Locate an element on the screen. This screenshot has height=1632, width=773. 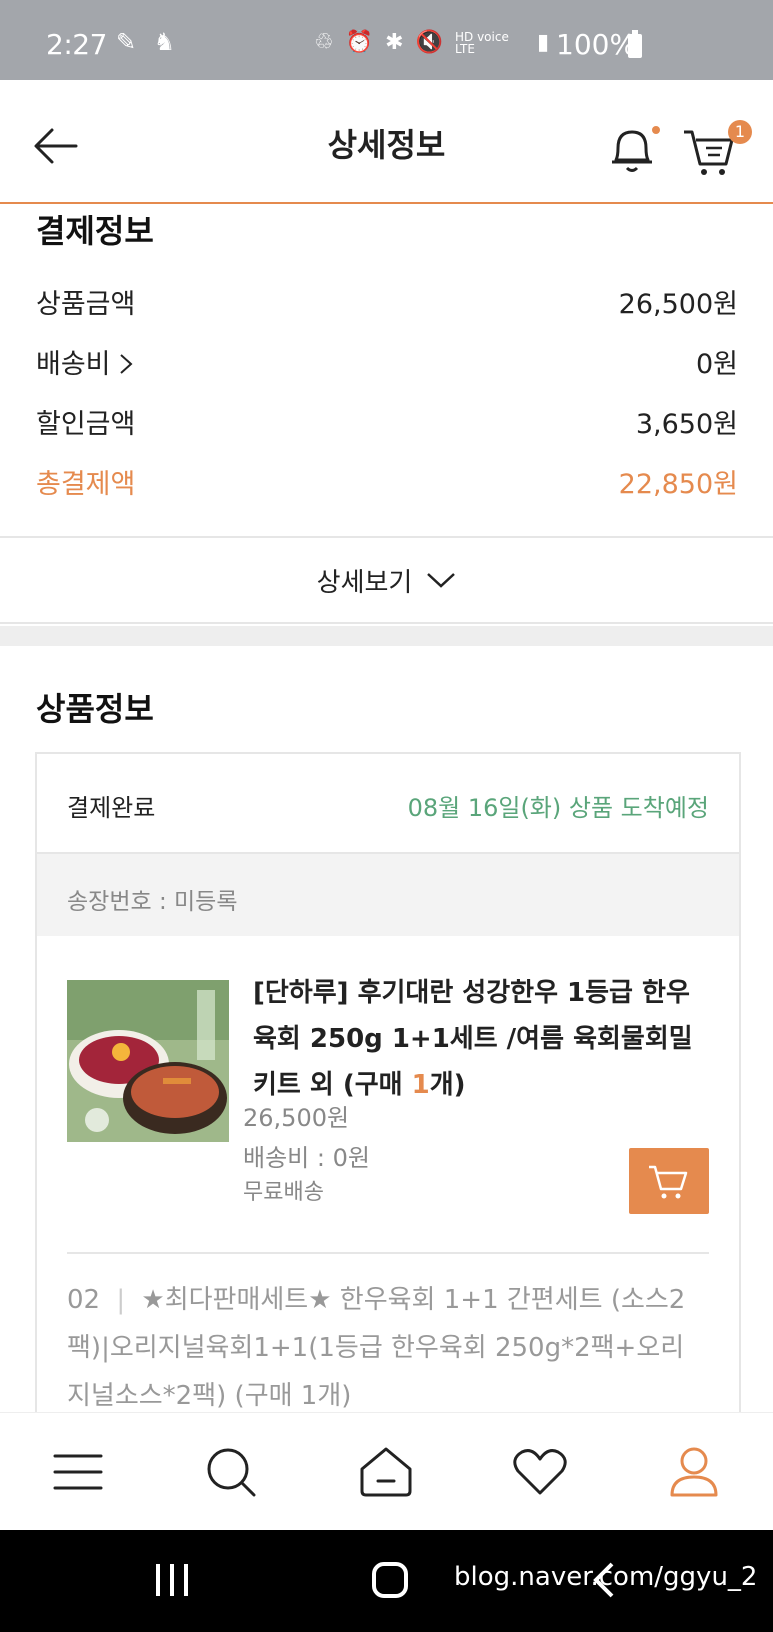
payment-section-title: 결제정보 is located at coordinates (95, 231).